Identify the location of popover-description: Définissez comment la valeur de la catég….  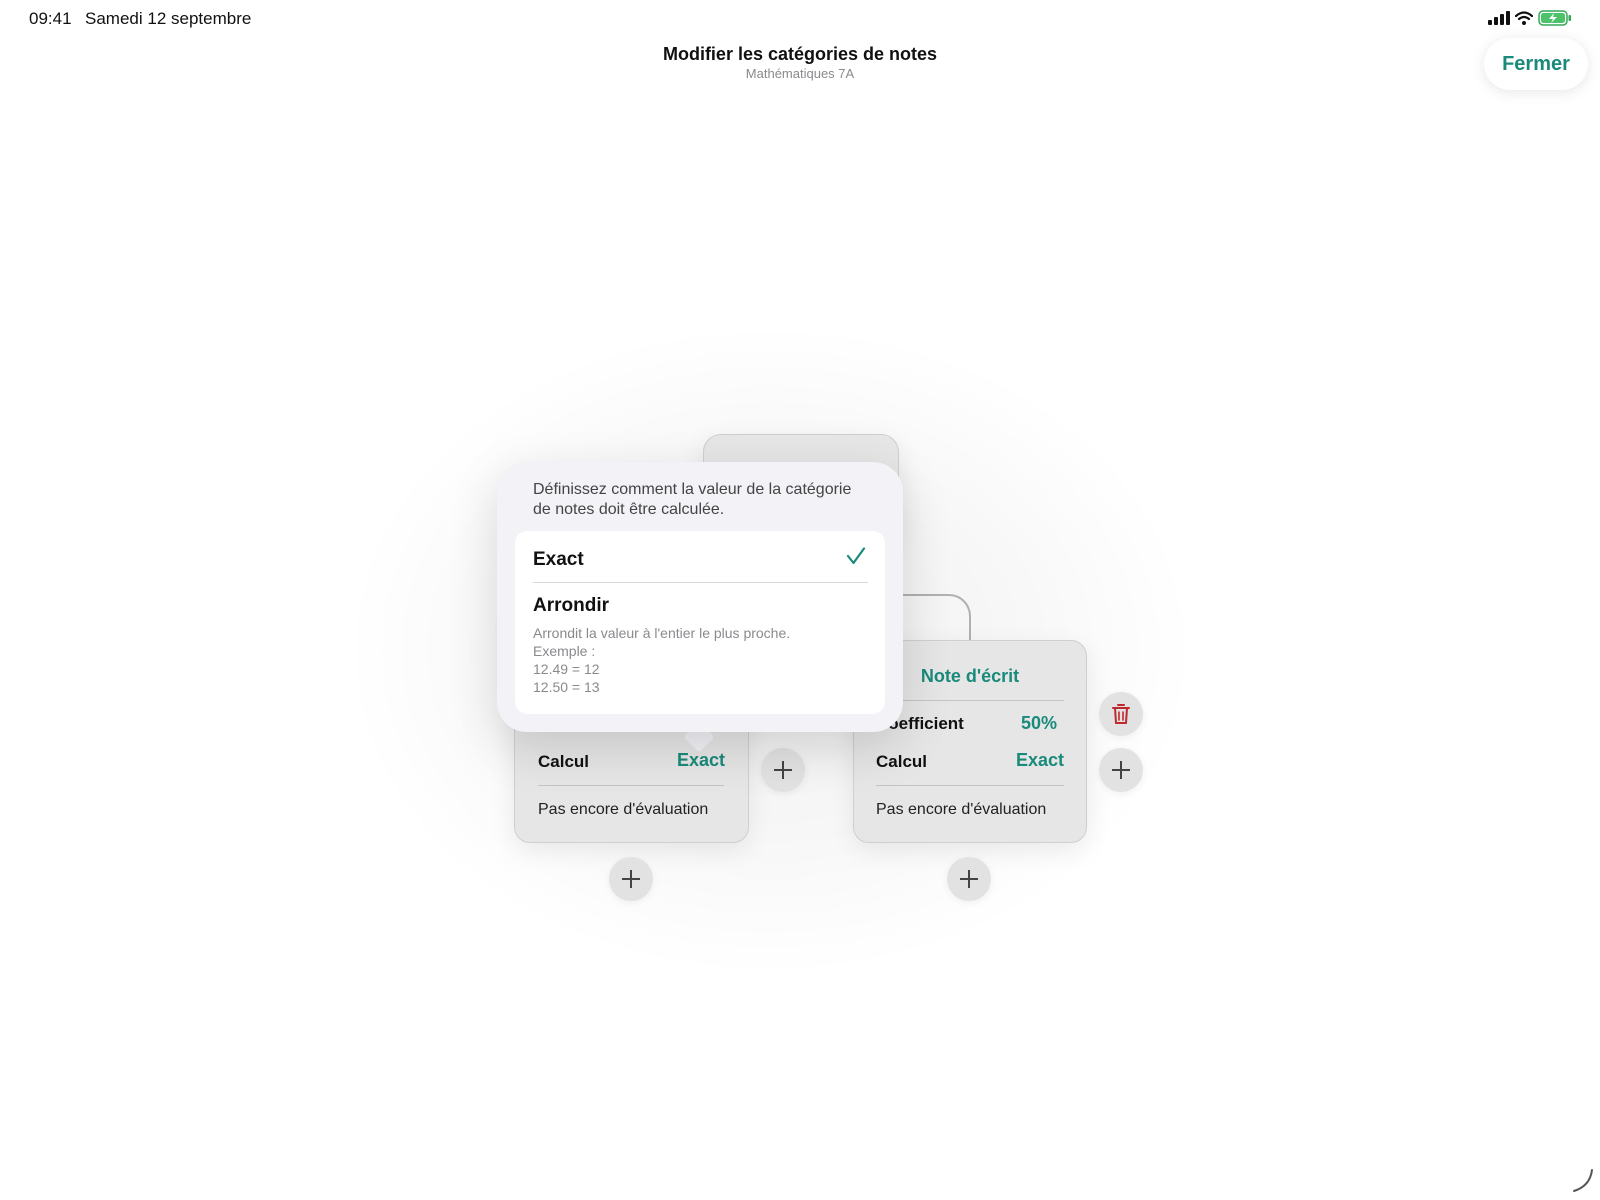
(692, 499).